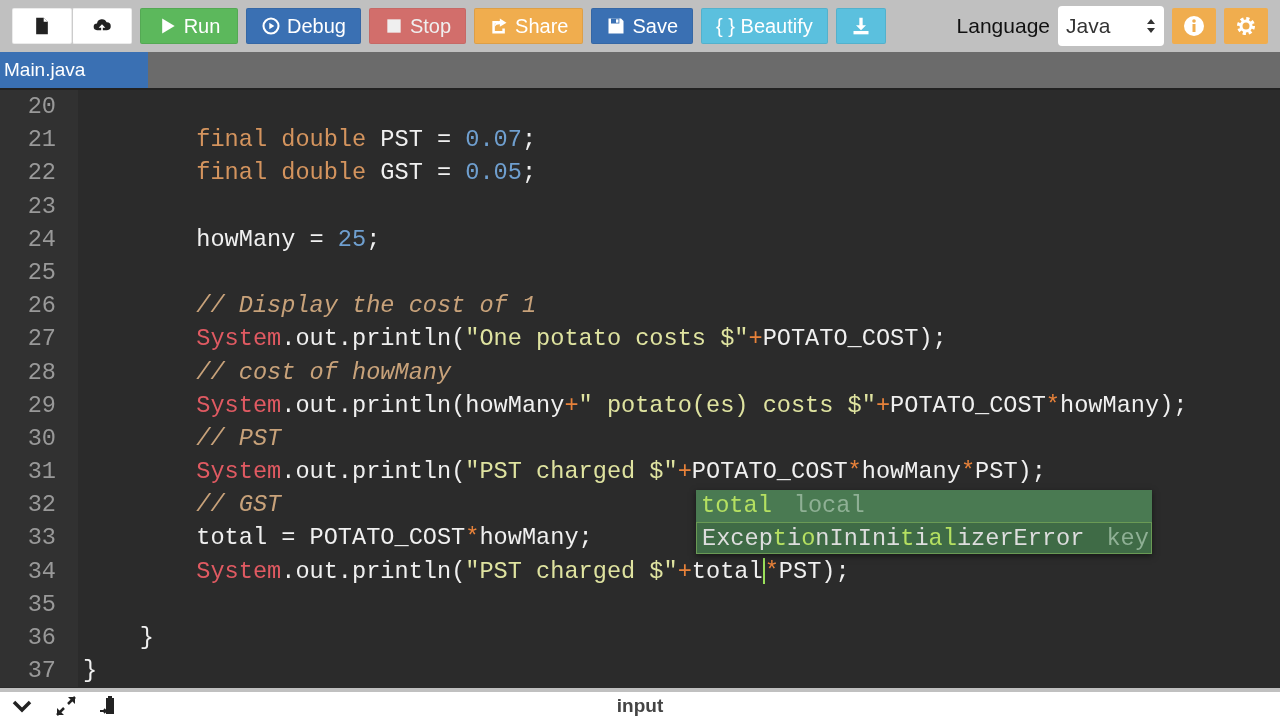 Image resolution: width=1280 pixels, height=720 pixels. What do you see at coordinates (727, 571) in the screenshot?
I see `code-token: total` at bounding box center [727, 571].